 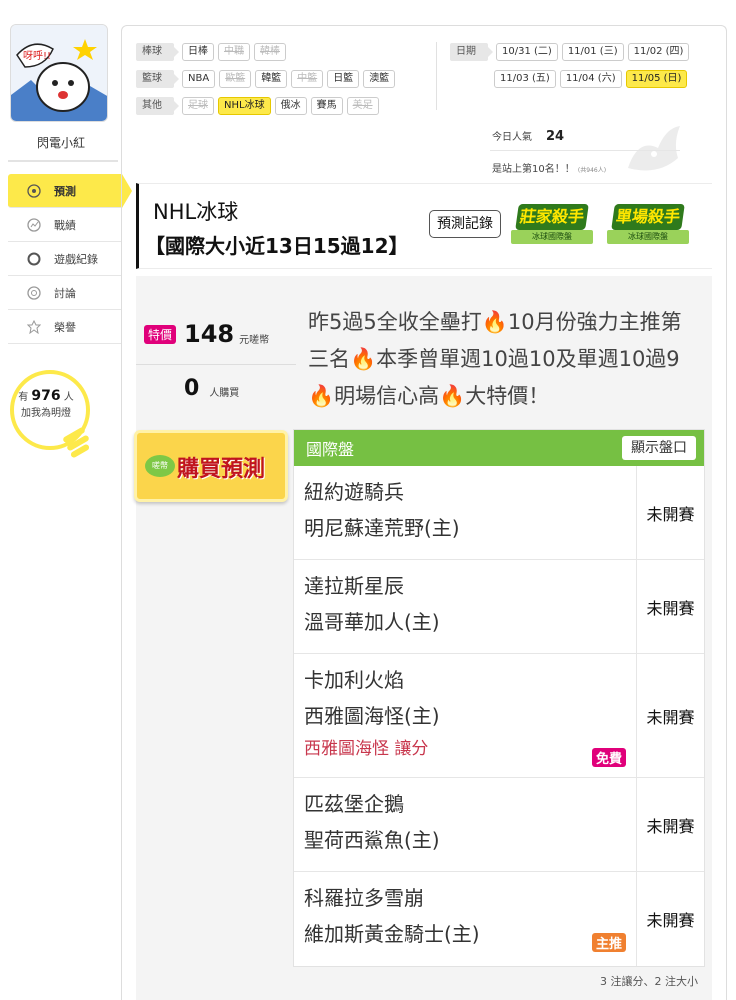 I want to click on filter-label: 棒球, so click(x=157, y=51).